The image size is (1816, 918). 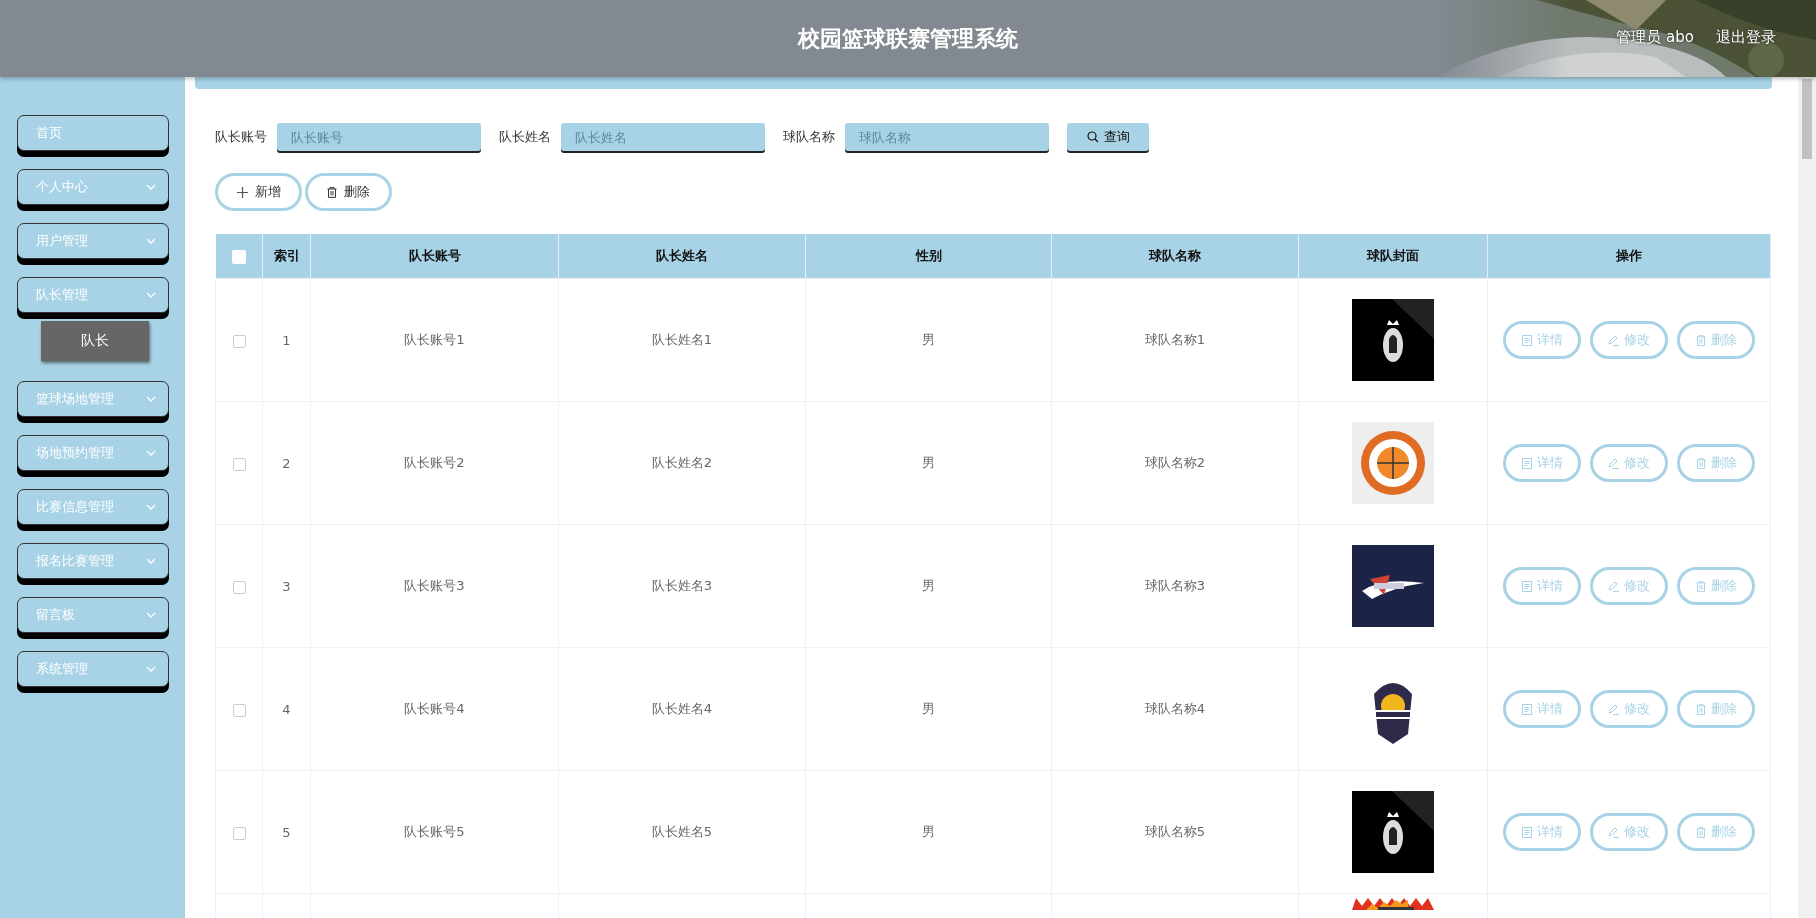 What do you see at coordinates (682, 462) in the screenshot?
I see `table-cell: 队长姓名2` at bounding box center [682, 462].